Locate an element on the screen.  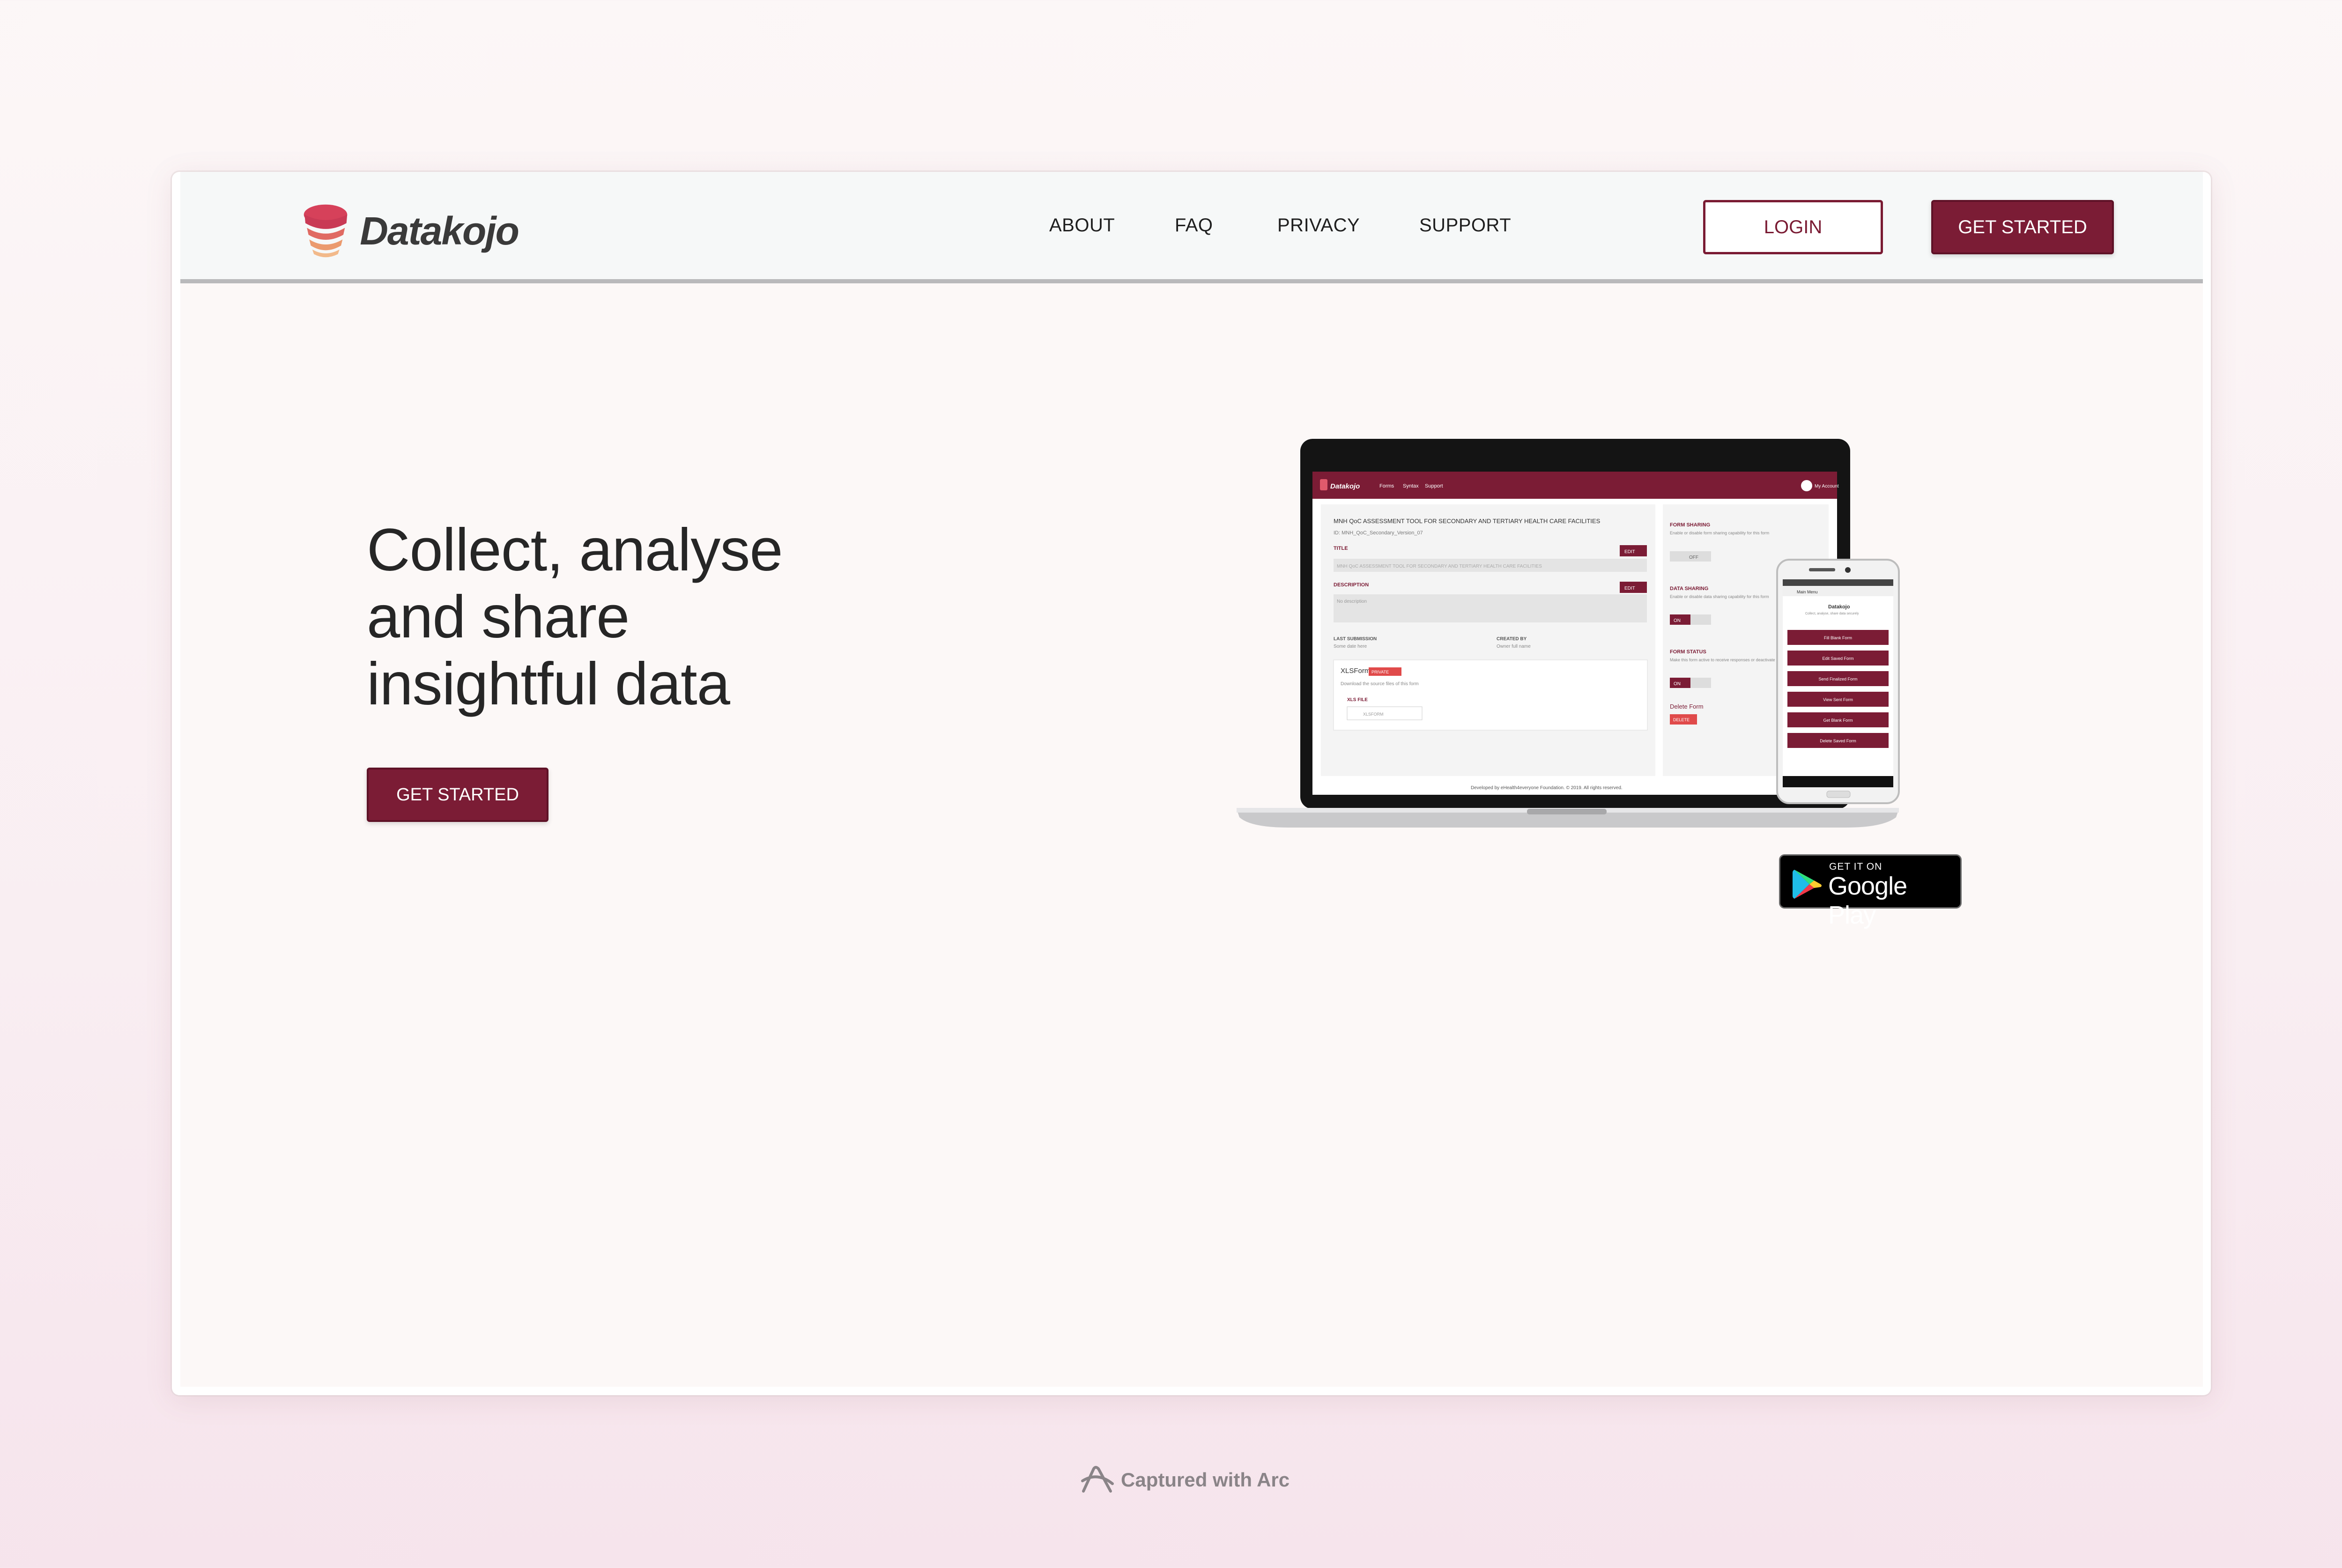
svg-text: DELETE is located at coordinates (1681, 719).